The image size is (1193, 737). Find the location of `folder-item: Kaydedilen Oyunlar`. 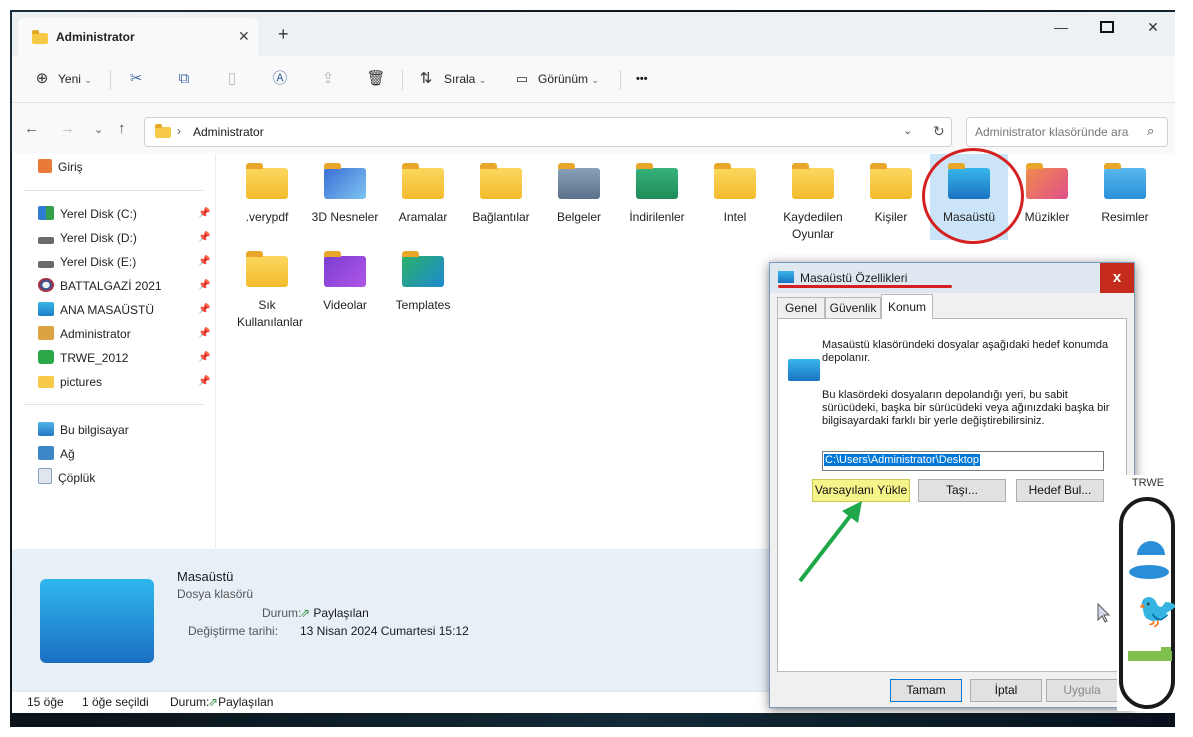

folder-item: Kaydedilen Oyunlar is located at coordinates (813, 198).